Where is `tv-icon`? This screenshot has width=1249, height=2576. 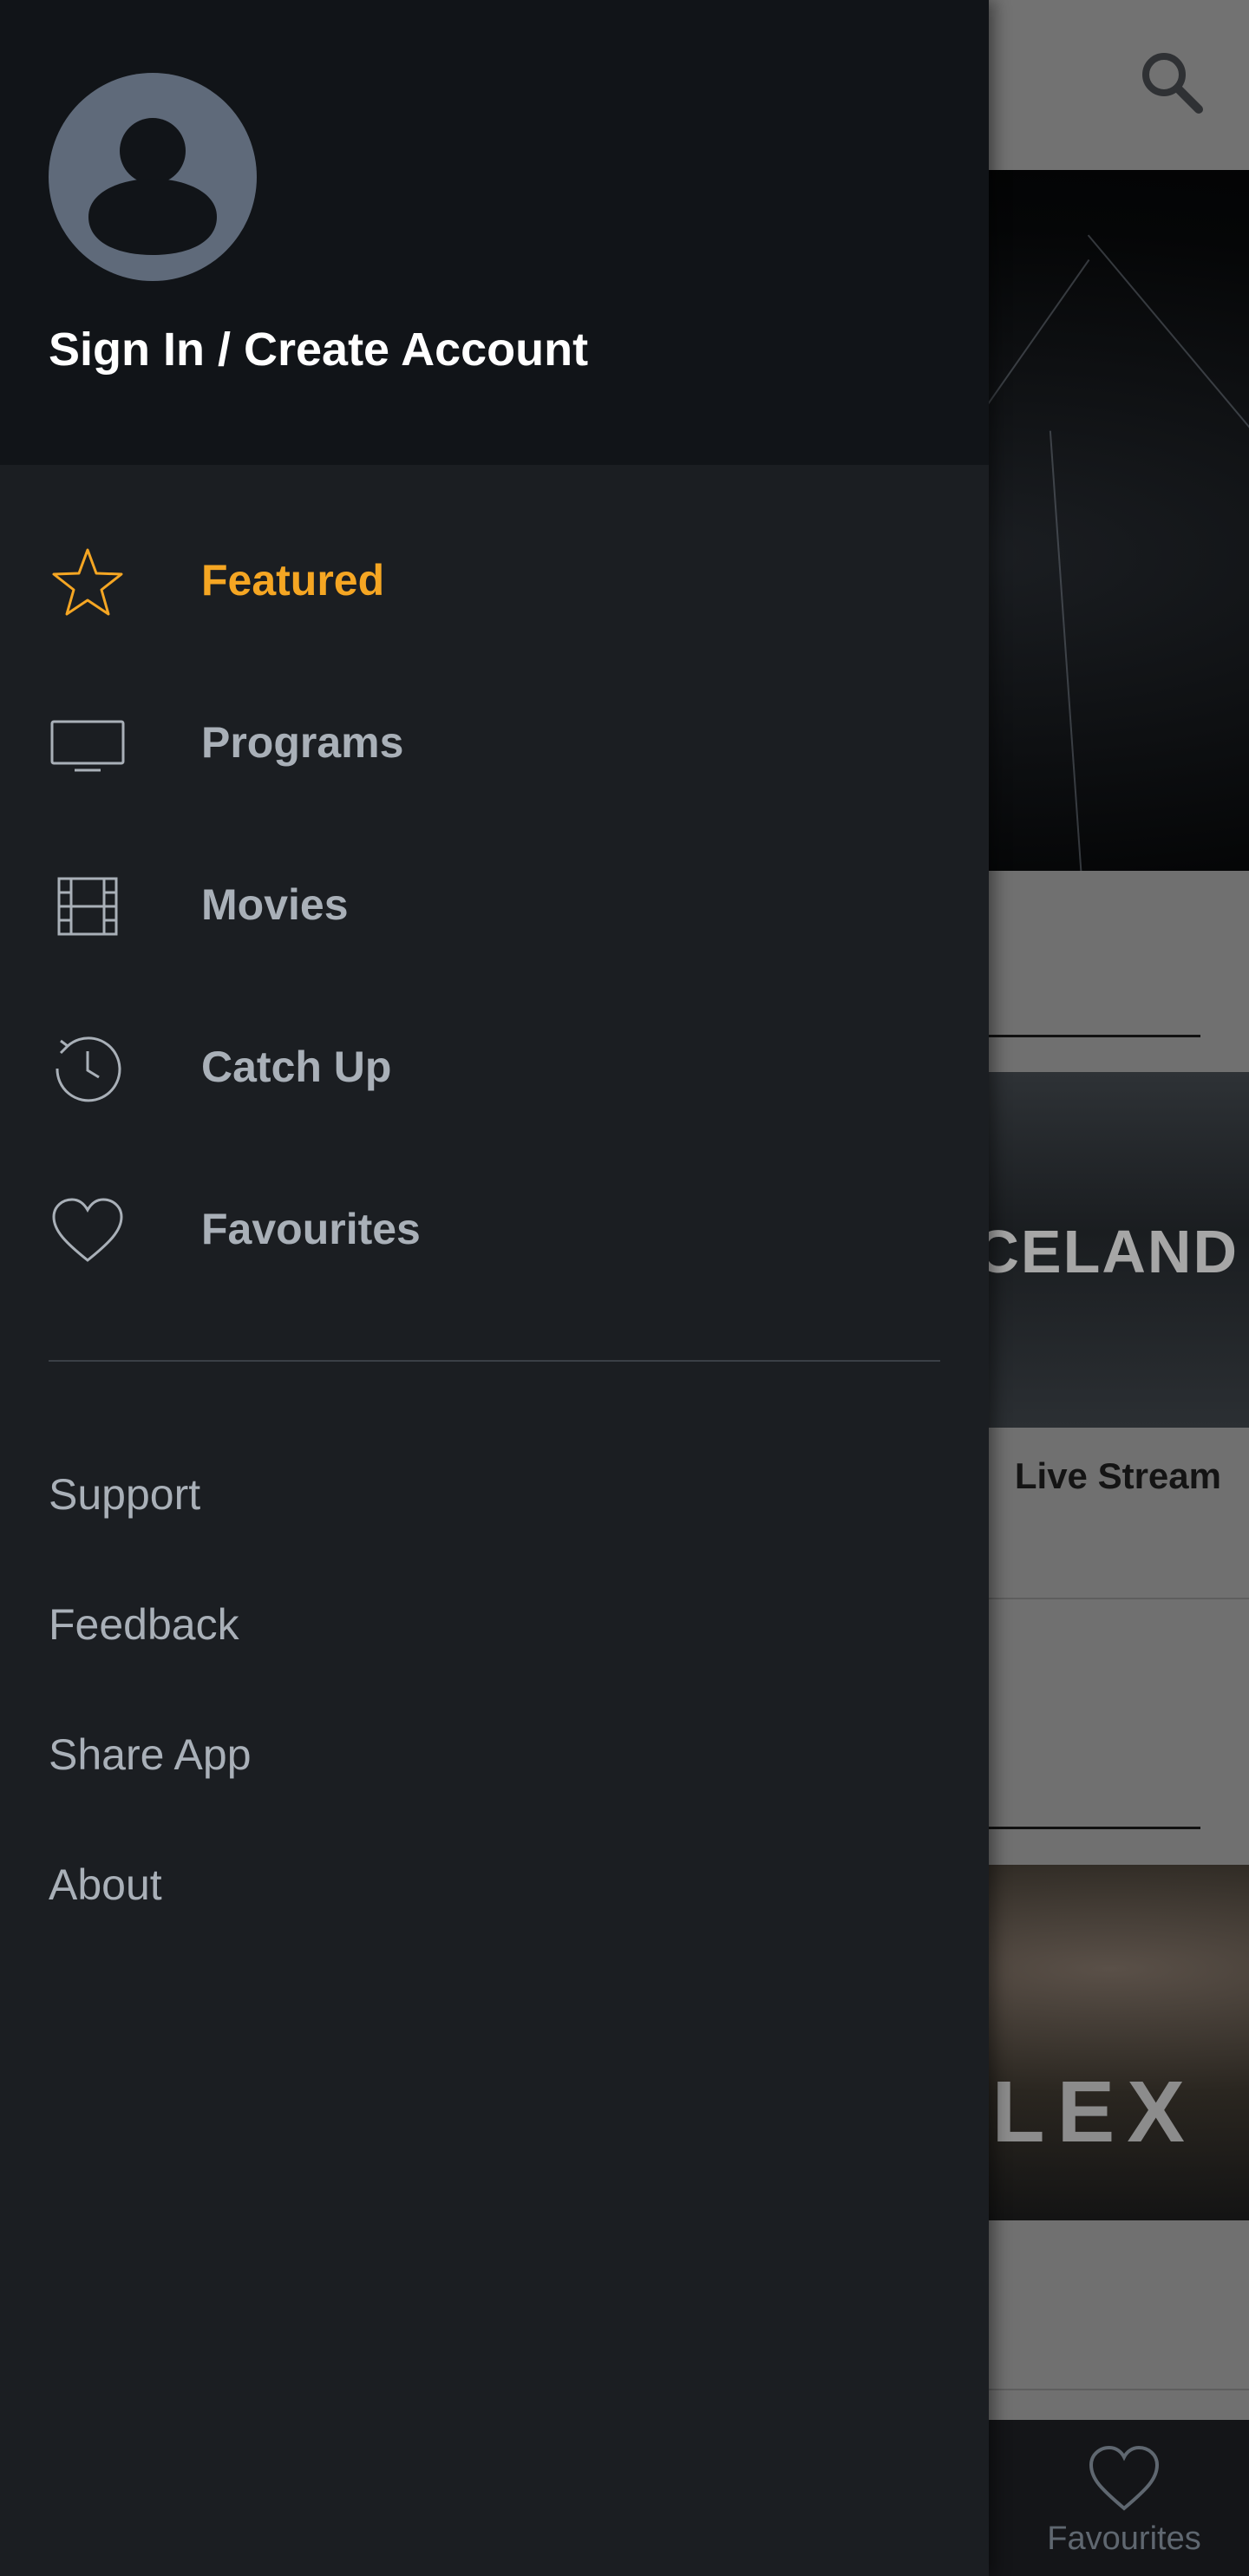
tv-icon is located at coordinates (87, 746).